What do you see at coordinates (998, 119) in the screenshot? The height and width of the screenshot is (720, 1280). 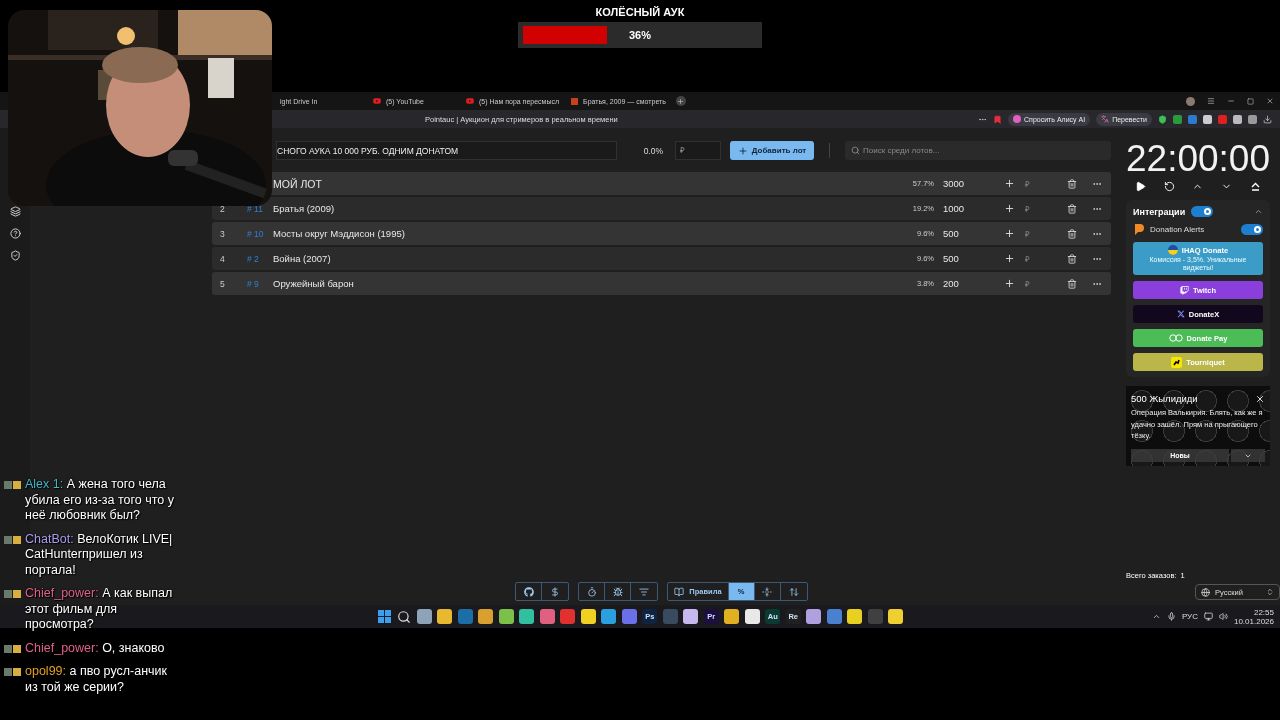 I see `bookmark-icon` at bounding box center [998, 119].